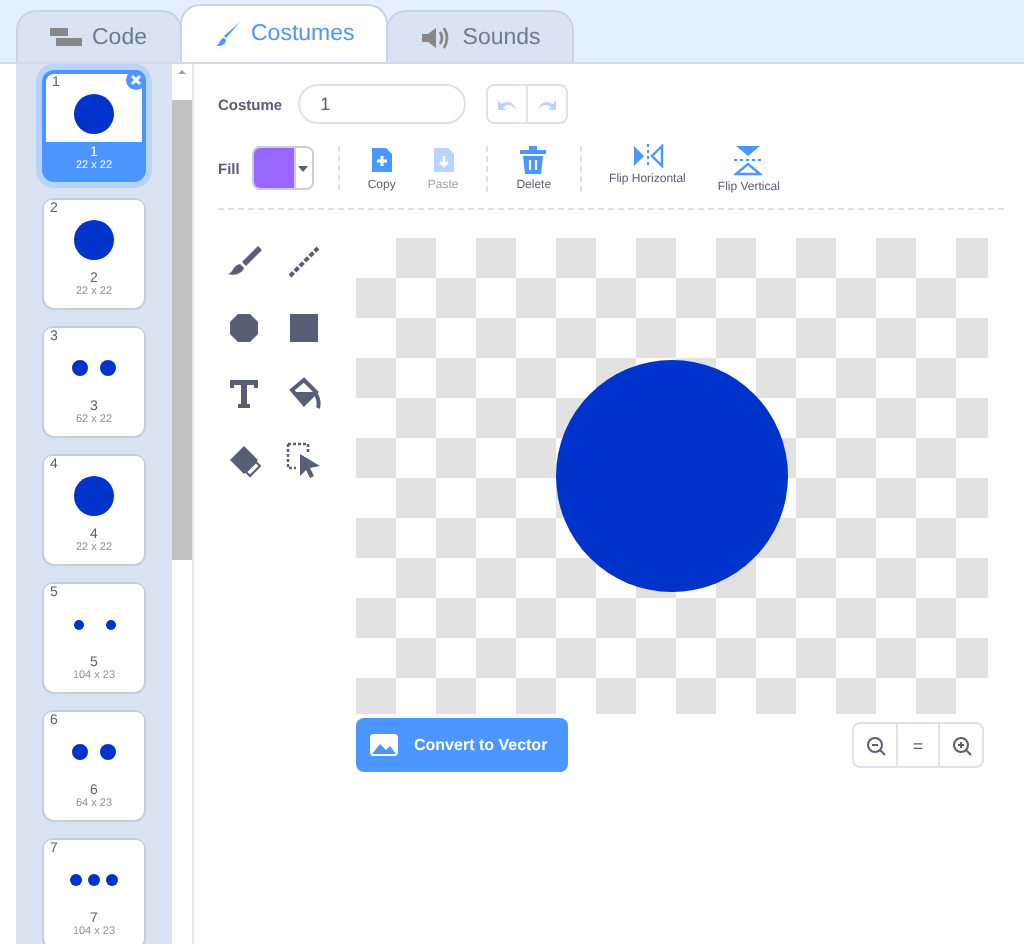  Describe the element at coordinates (304, 460) in the screenshot. I see `select-tool-icon` at that location.